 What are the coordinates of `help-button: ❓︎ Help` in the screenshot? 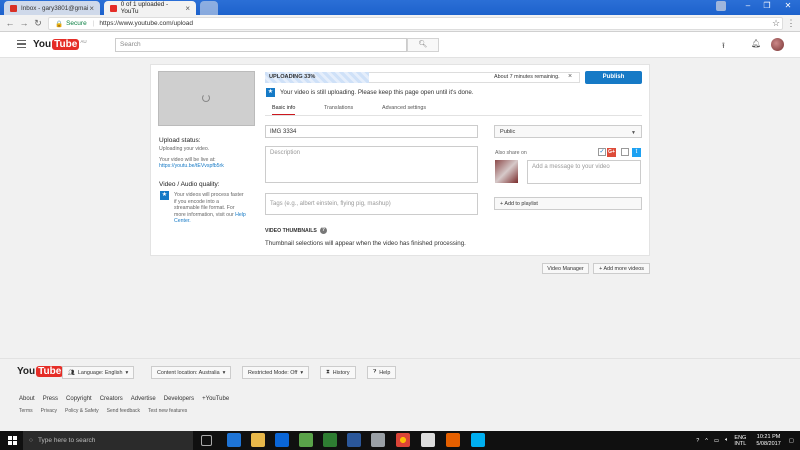 It's located at (382, 372).